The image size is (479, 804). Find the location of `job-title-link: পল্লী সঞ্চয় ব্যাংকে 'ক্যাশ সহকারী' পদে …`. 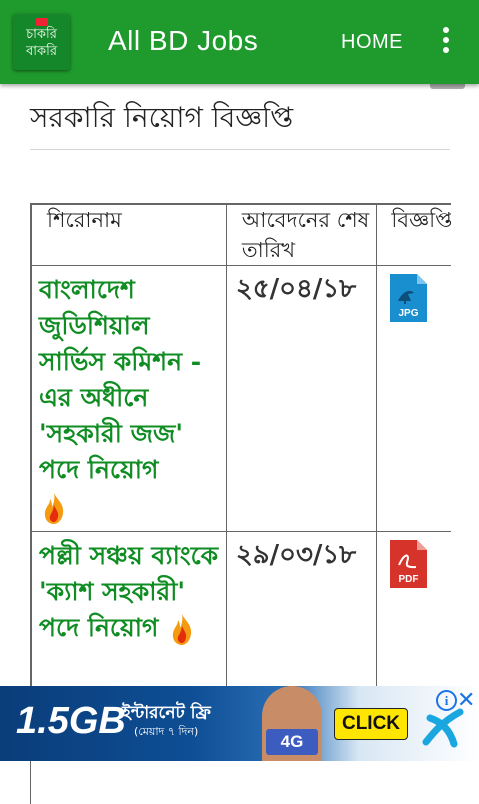

job-title-link: পল্লী সঞ্চয় ব্যাংকে 'ক্যাশ সহকারী' পদে … is located at coordinates (129, 592).